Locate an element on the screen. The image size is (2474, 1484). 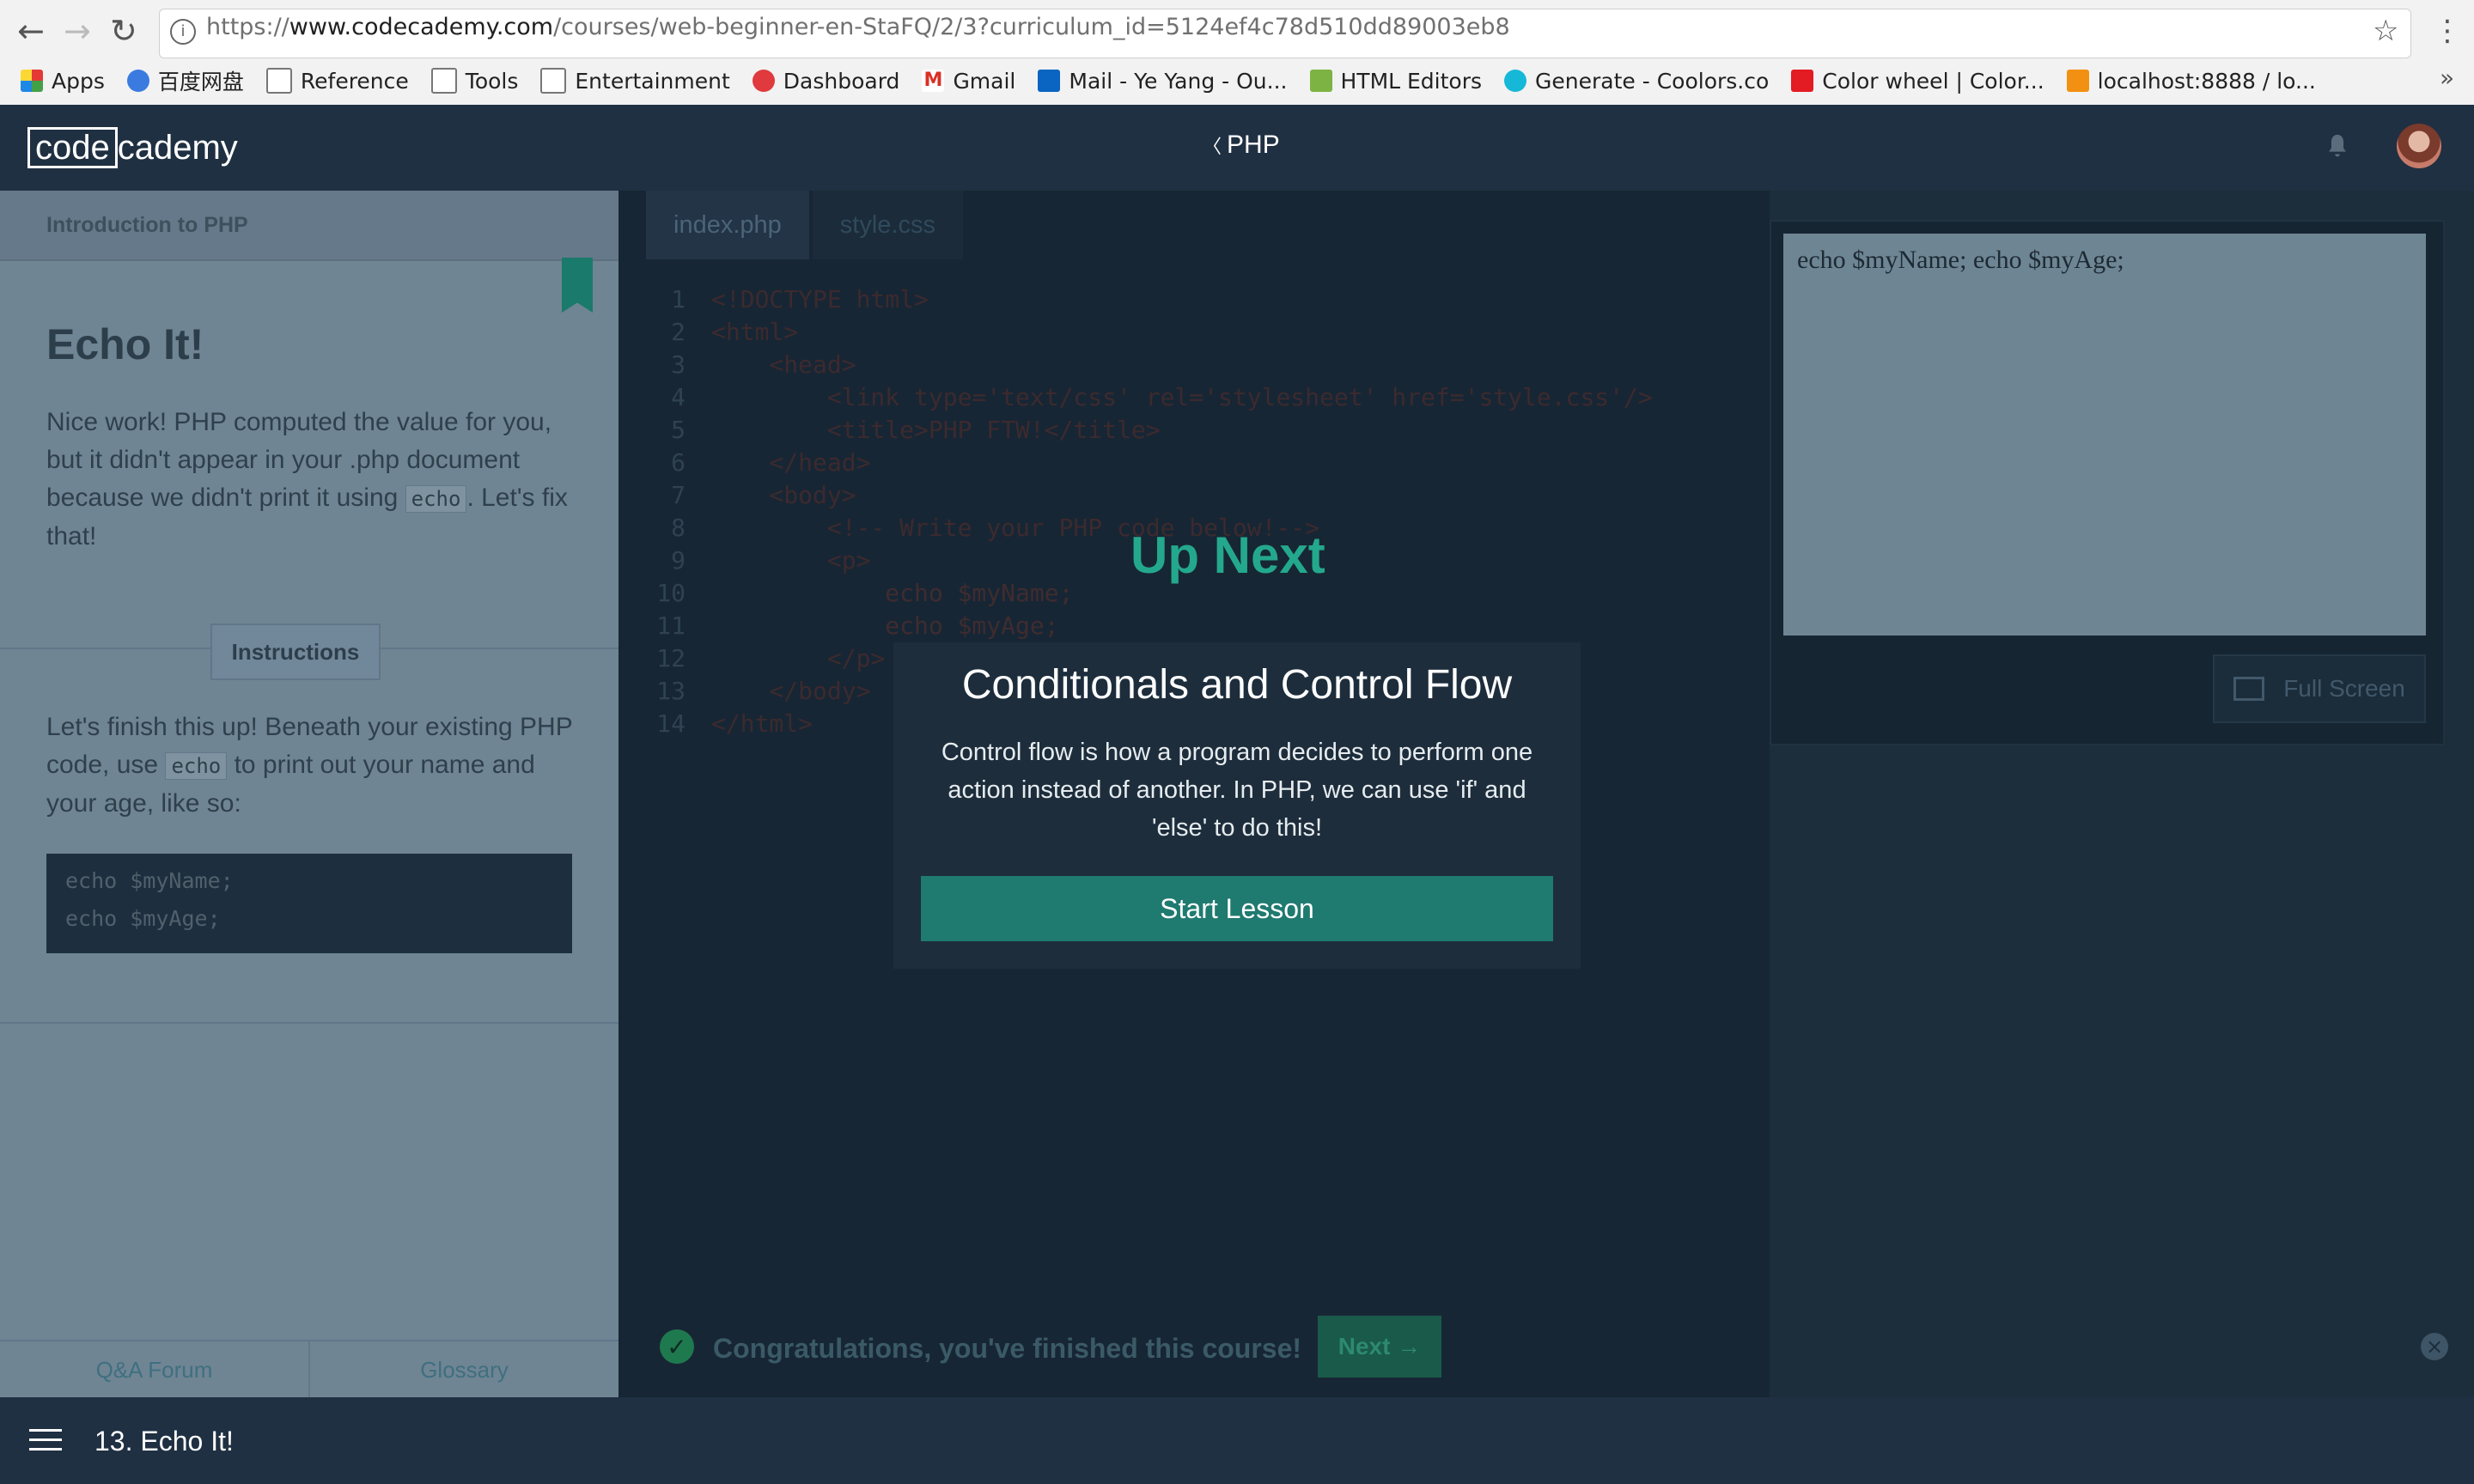
forward-arrow-icon: → is located at coordinates (77, 31).